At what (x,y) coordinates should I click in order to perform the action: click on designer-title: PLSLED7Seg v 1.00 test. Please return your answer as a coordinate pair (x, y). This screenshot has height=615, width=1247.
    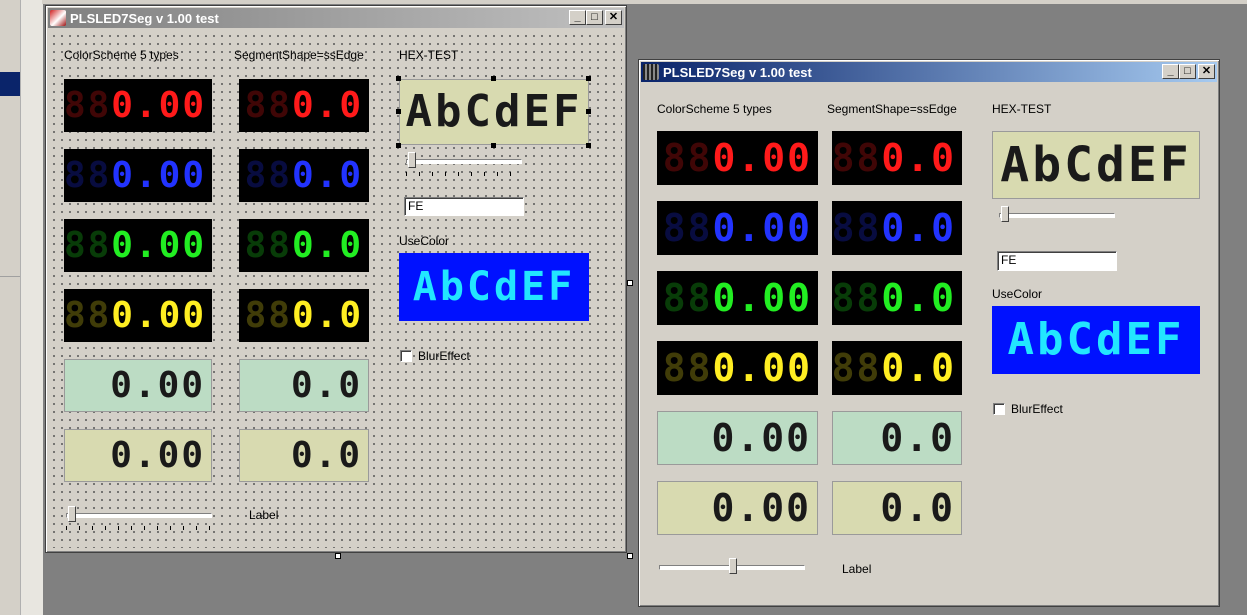
    Looking at the image, I should click on (144, 18).